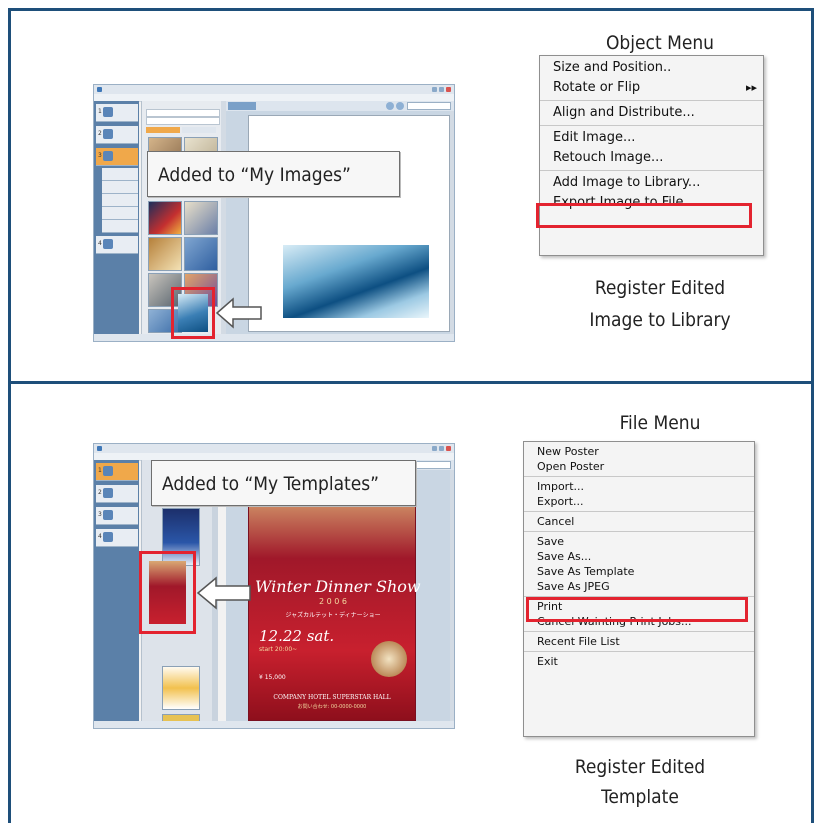 The image size is (816, 823). Describe the element at coordinates (349, 223) in the screenshot. I see `document-page` at that location.